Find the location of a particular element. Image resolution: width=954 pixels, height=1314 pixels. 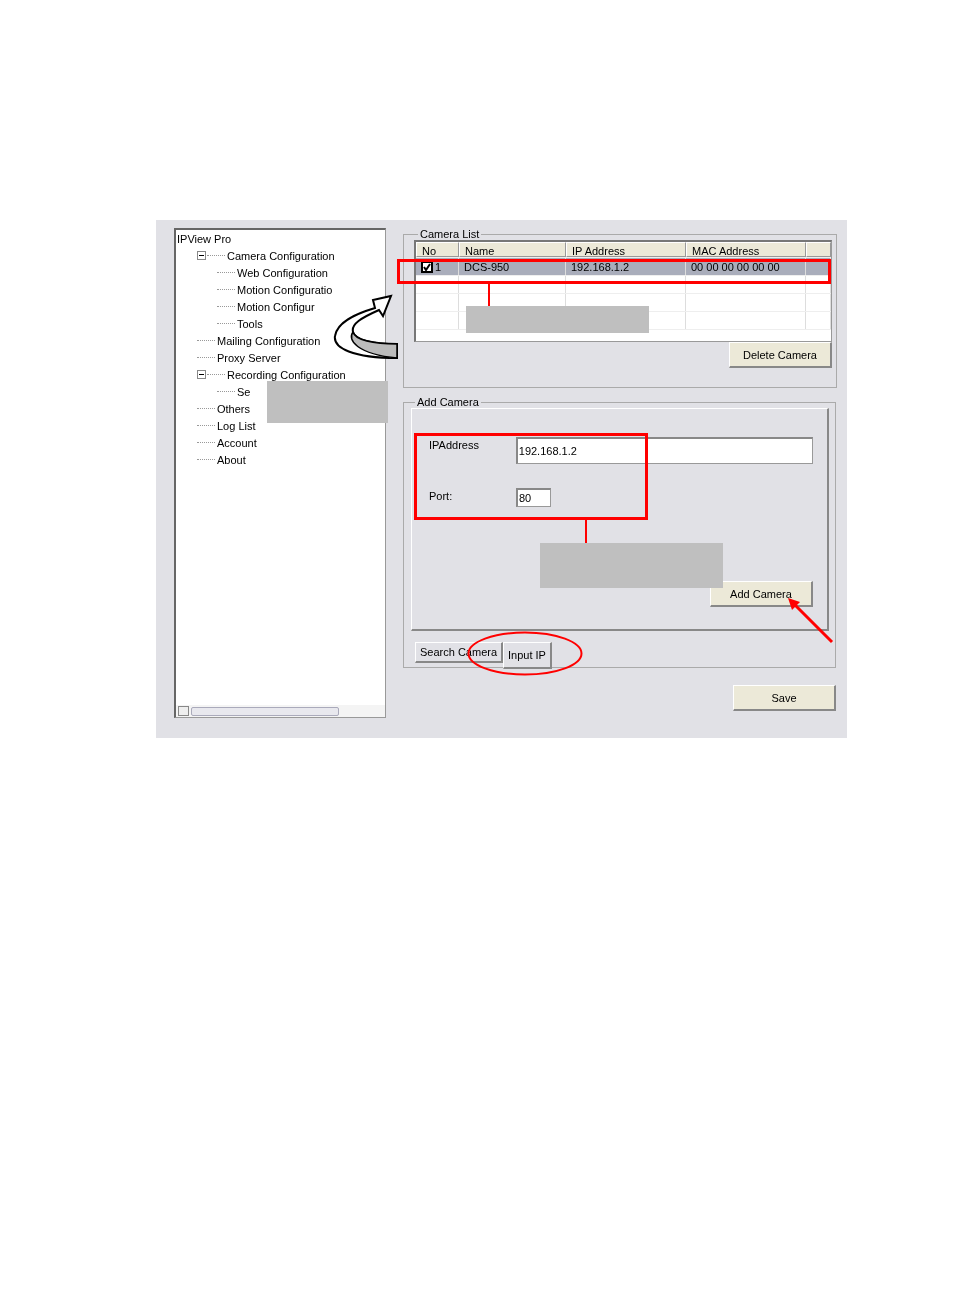

table-cell: DCS-950 is located at coordinates (487, 266).